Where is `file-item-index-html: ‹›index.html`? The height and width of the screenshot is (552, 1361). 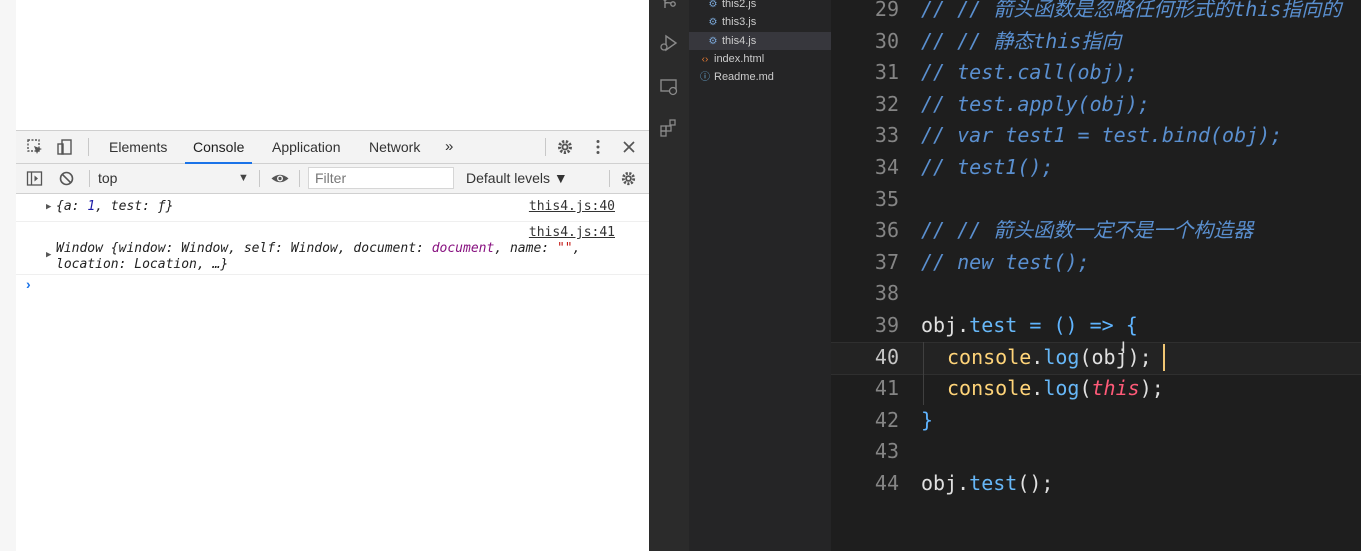
file-item-index-html: ‹›index.html is located at coordinates (760, 59).